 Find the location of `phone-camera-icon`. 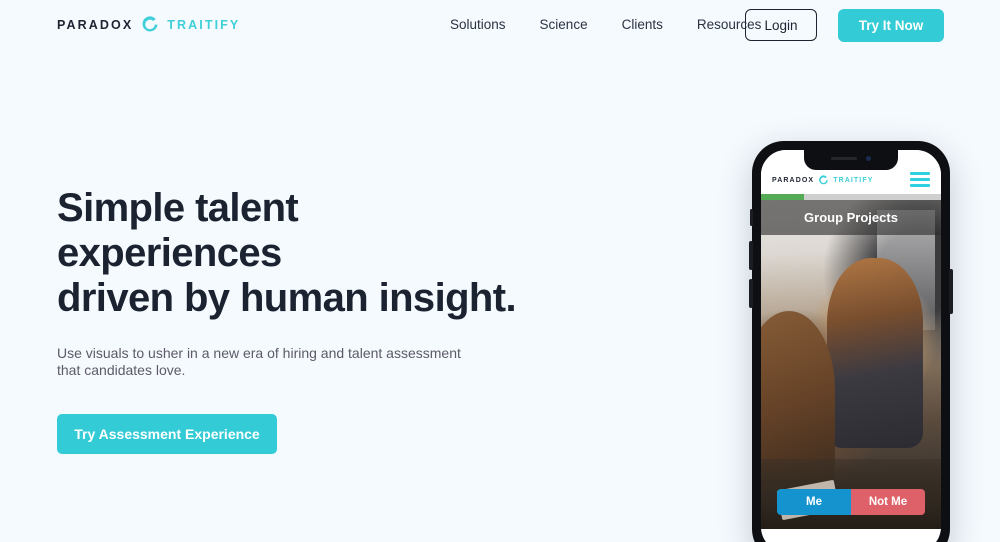

phone-camera-icon is located at coordinates (868, 158).